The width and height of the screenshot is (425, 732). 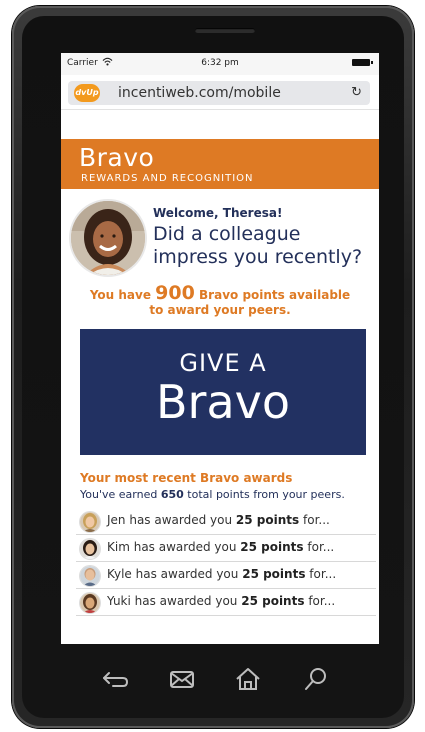 What do you see at coordinates (356, 92) in the screenshot?
I see `reload-icon: ↻` at bounding box center [356, 92].